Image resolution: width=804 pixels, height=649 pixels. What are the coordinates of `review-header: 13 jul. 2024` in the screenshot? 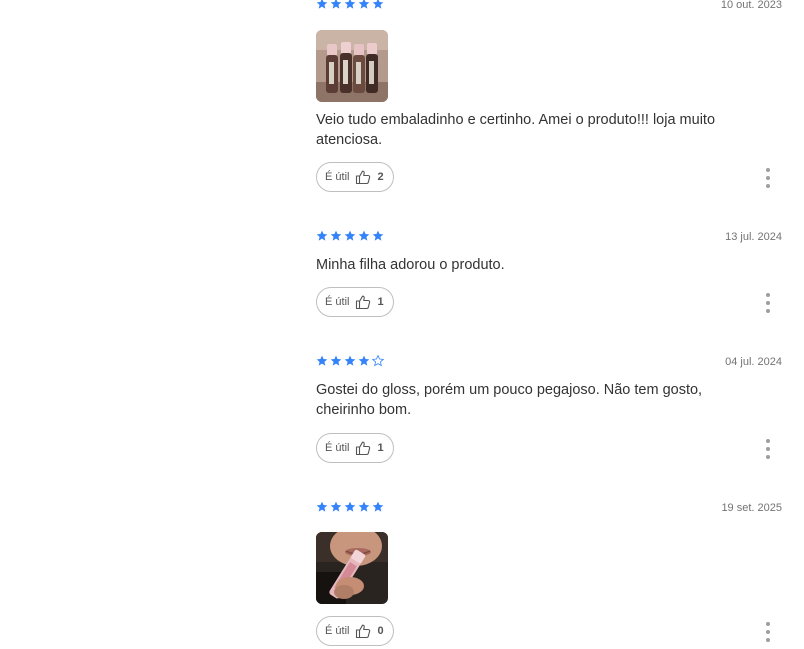 It's located at (549, 237).